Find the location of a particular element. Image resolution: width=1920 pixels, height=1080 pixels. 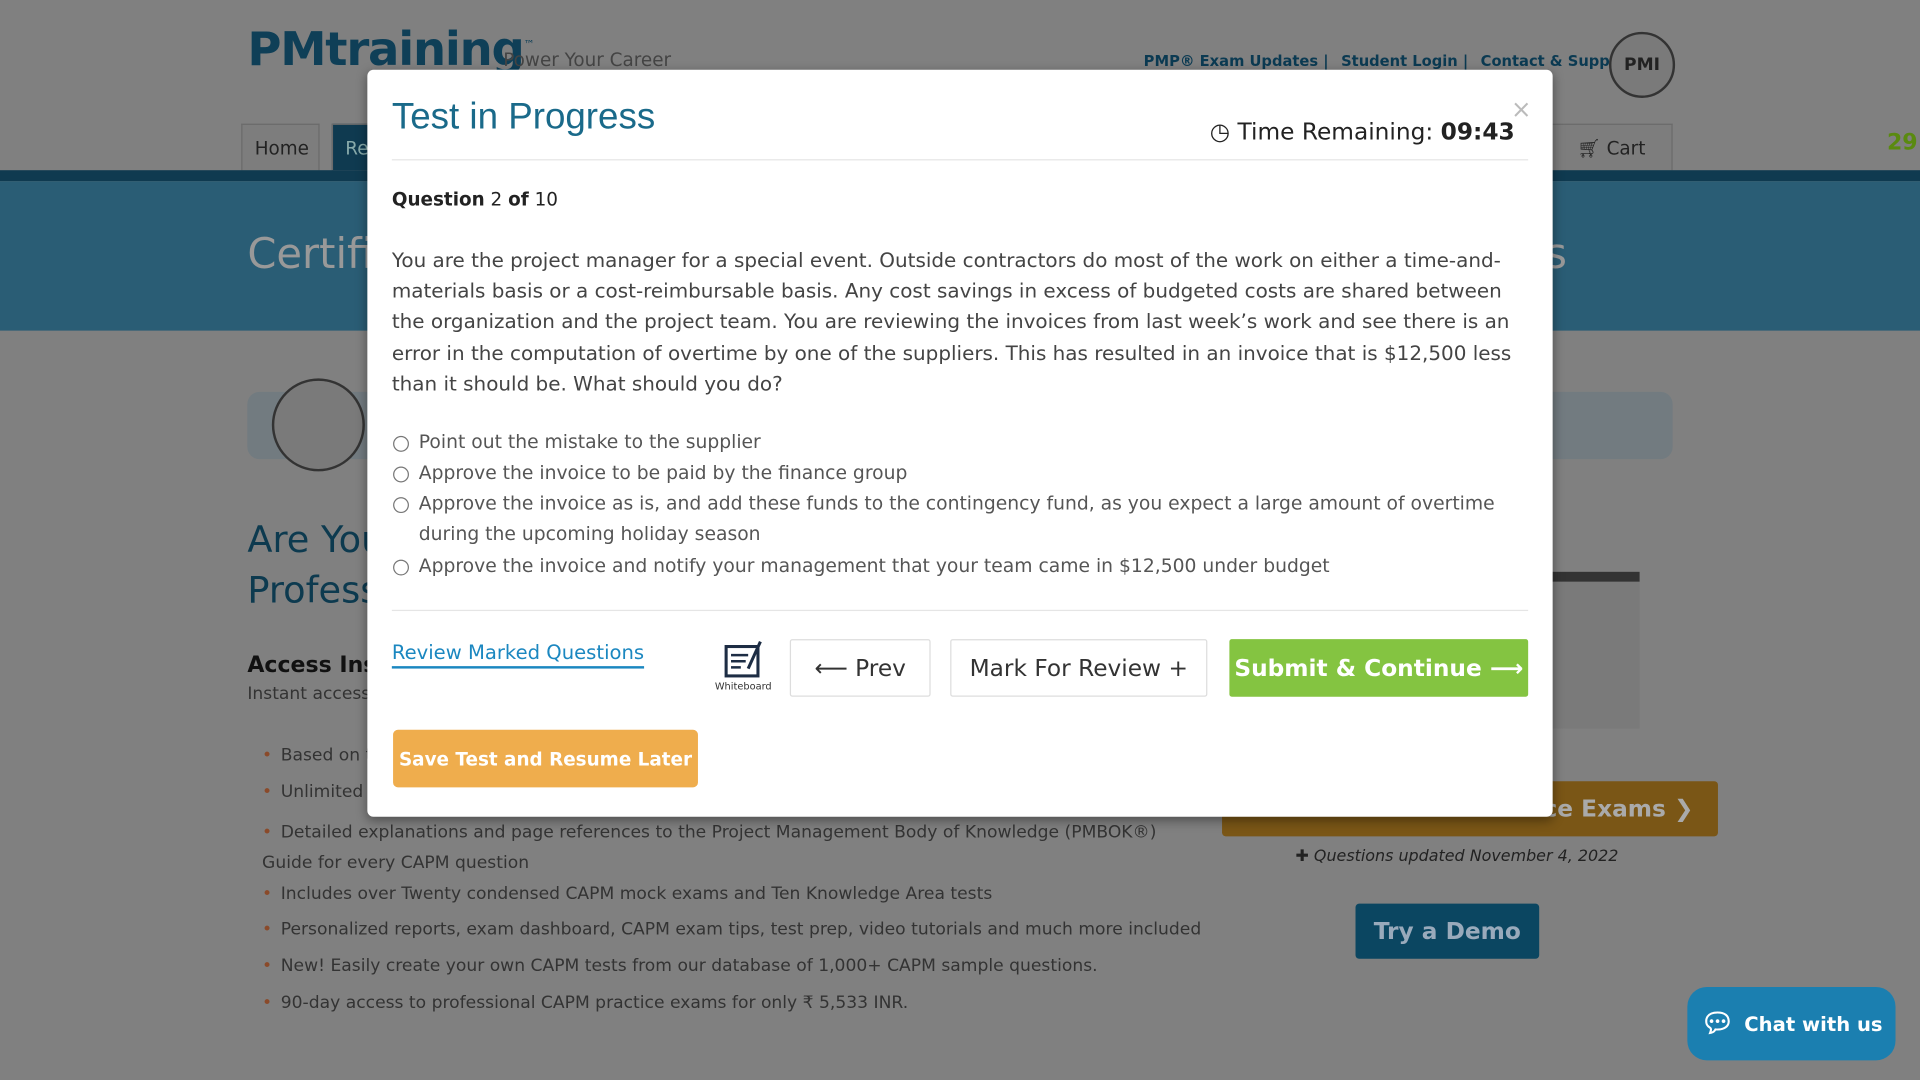

whiteboard-button: Whiteboard is located at coordinates (743, 665).